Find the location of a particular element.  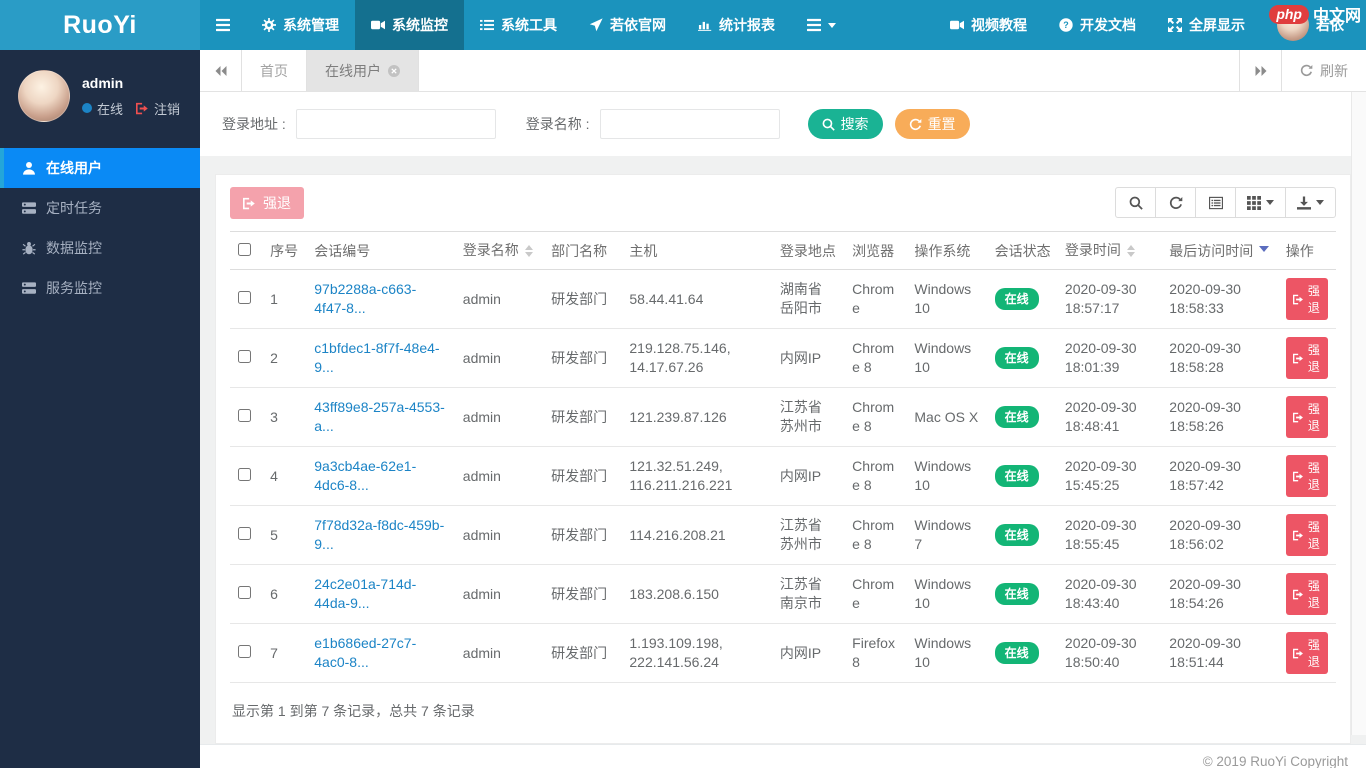

app-logo: RuoYi is located at coordinates (100, 25).